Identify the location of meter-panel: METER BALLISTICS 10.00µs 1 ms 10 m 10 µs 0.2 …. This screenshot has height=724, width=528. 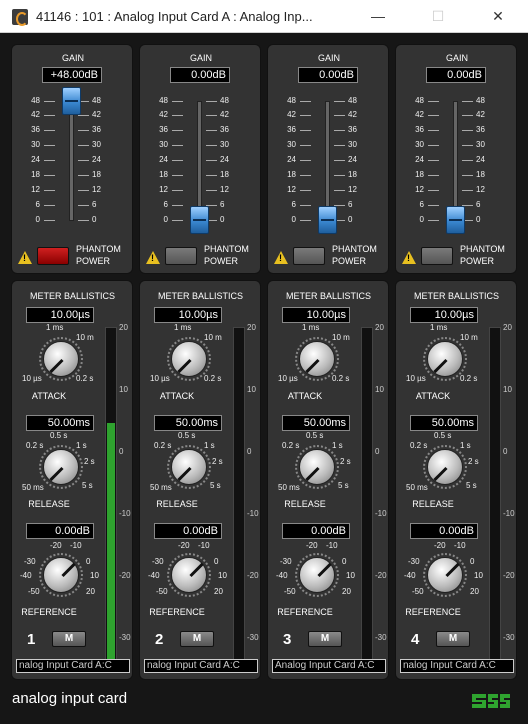
(456, 480).